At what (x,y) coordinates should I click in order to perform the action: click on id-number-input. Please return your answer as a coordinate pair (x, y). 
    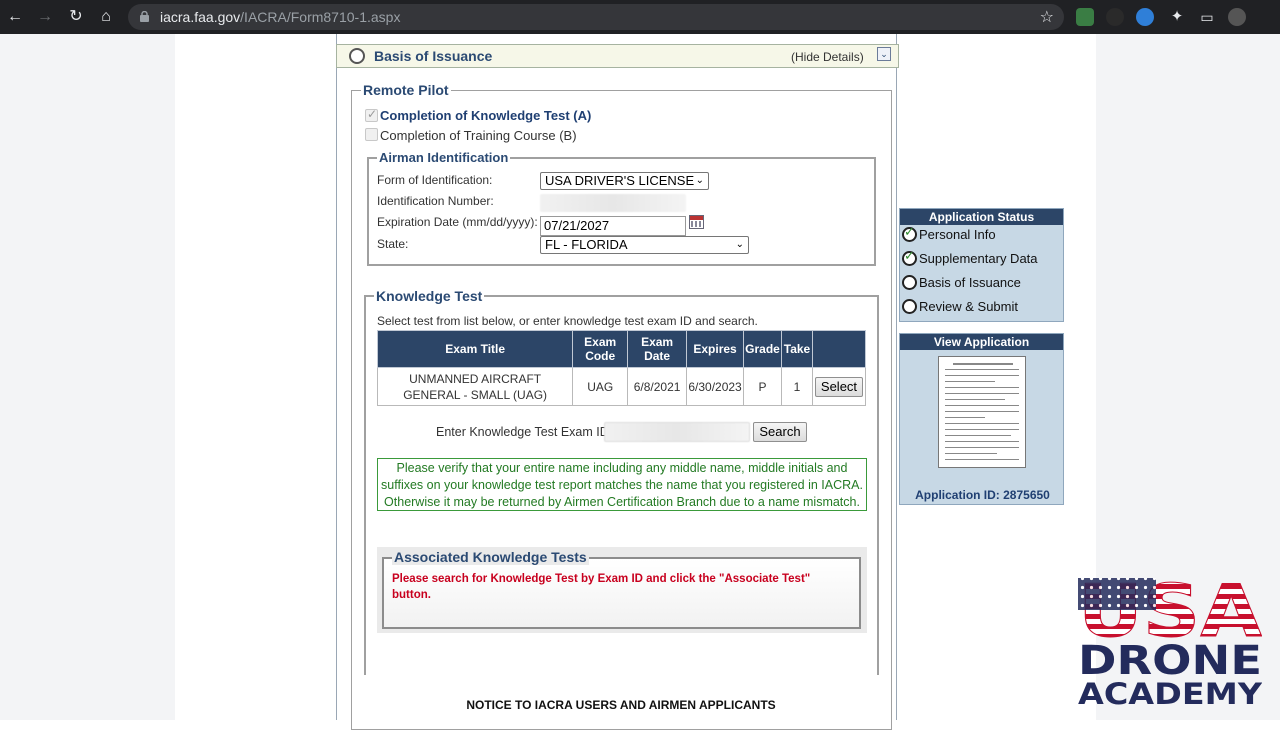
    Looking at the image, I should click on (613, 203).